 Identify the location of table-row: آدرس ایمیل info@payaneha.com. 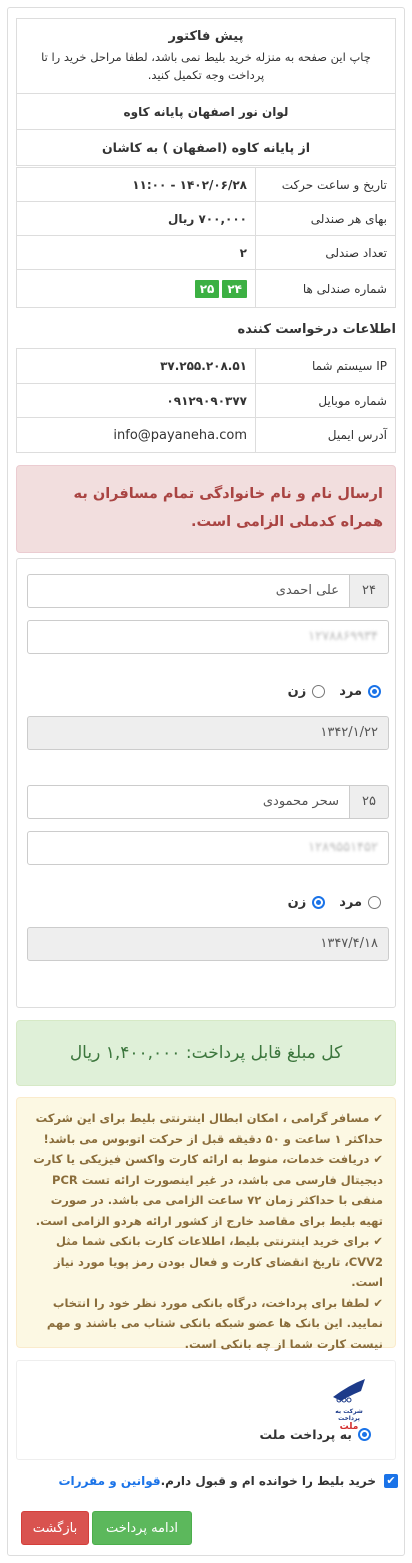
(206, 435).